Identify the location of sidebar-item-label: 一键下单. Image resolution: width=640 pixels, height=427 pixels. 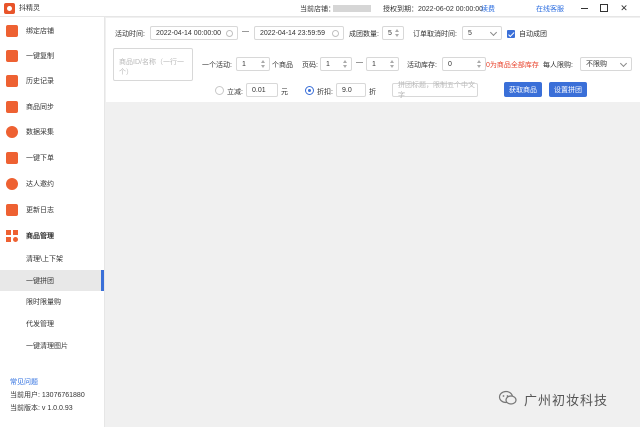
(40, 158).